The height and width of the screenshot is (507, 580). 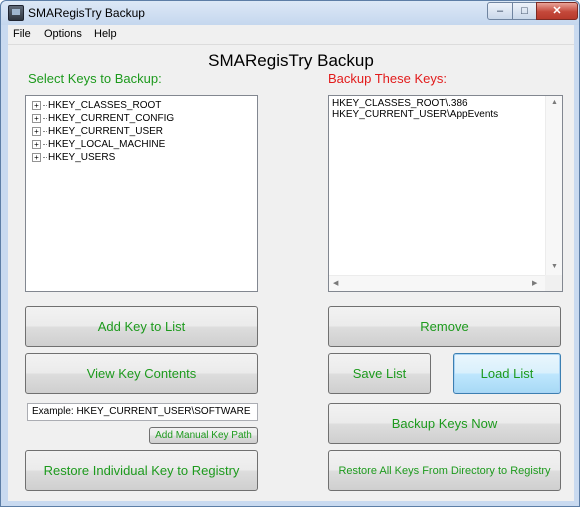 What do you see at coordinates (557, 11) in the screenshot?
I see `close-button: ✕` at bounding box center [557, 11].